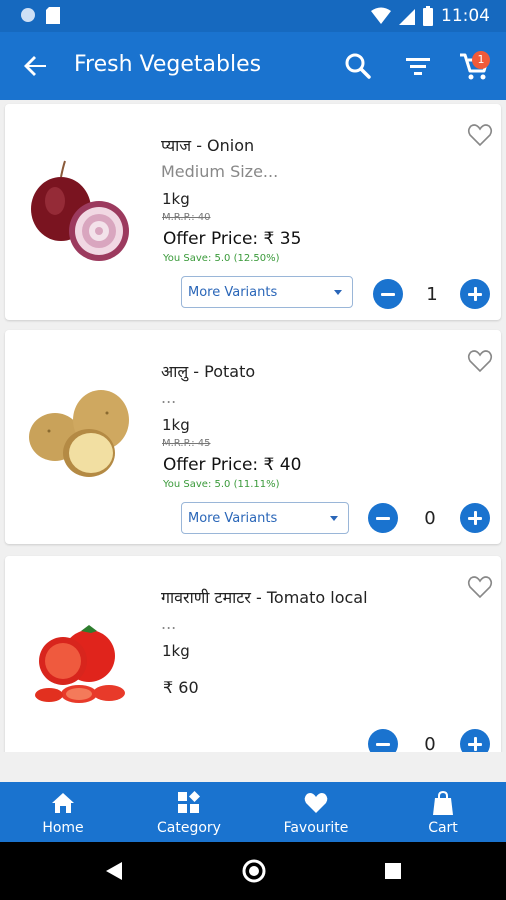 This screenshot has height=900, width=506. I want to click on potato-image, so click(79, 433).